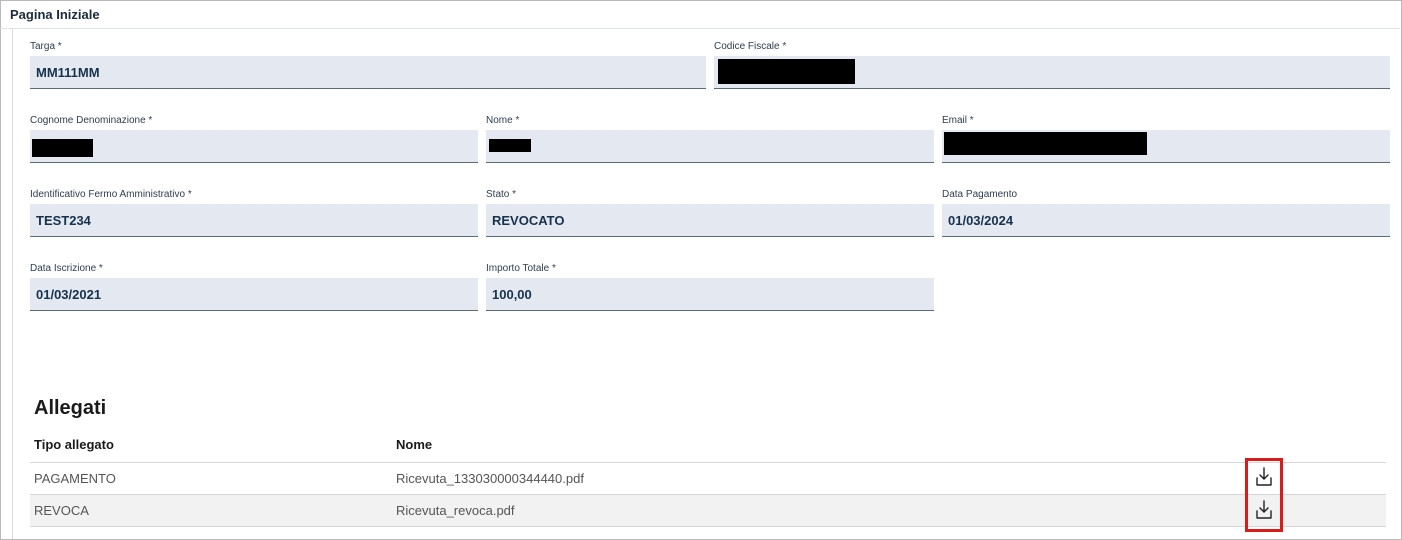  Describe the element at coordinates (1264, 495) in the screenshot. I see `highlight-box` at that location.